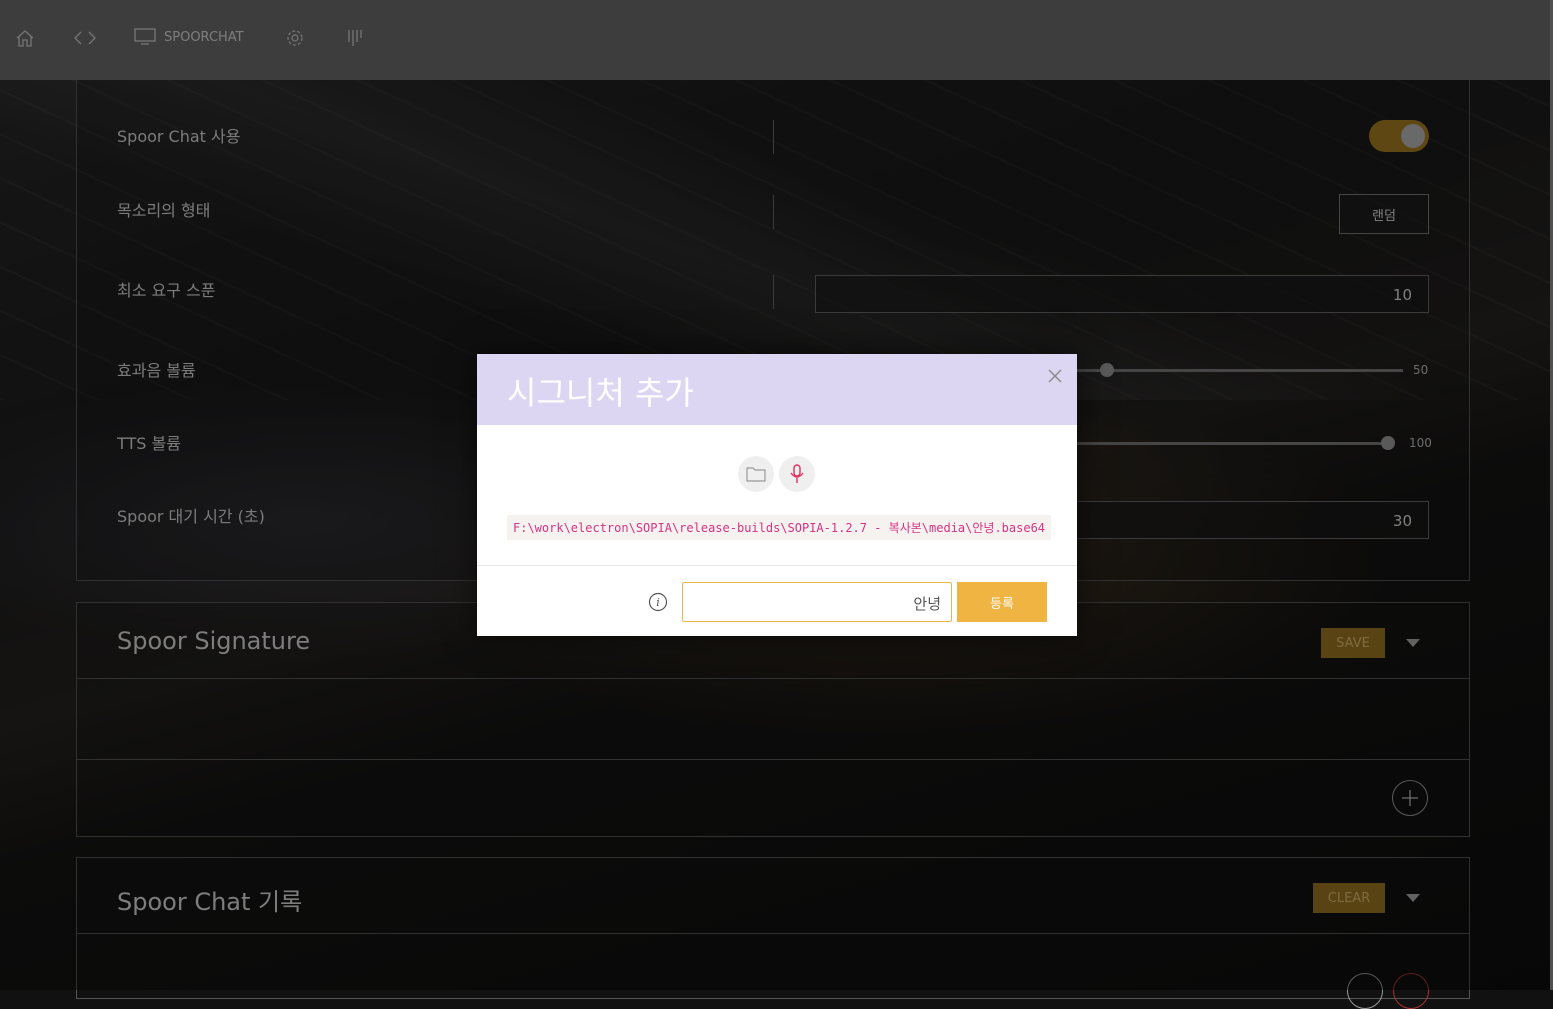 The height and width of the screenshot is (1009, 1553). I want to click on info-icon: i, so click(658, 602).